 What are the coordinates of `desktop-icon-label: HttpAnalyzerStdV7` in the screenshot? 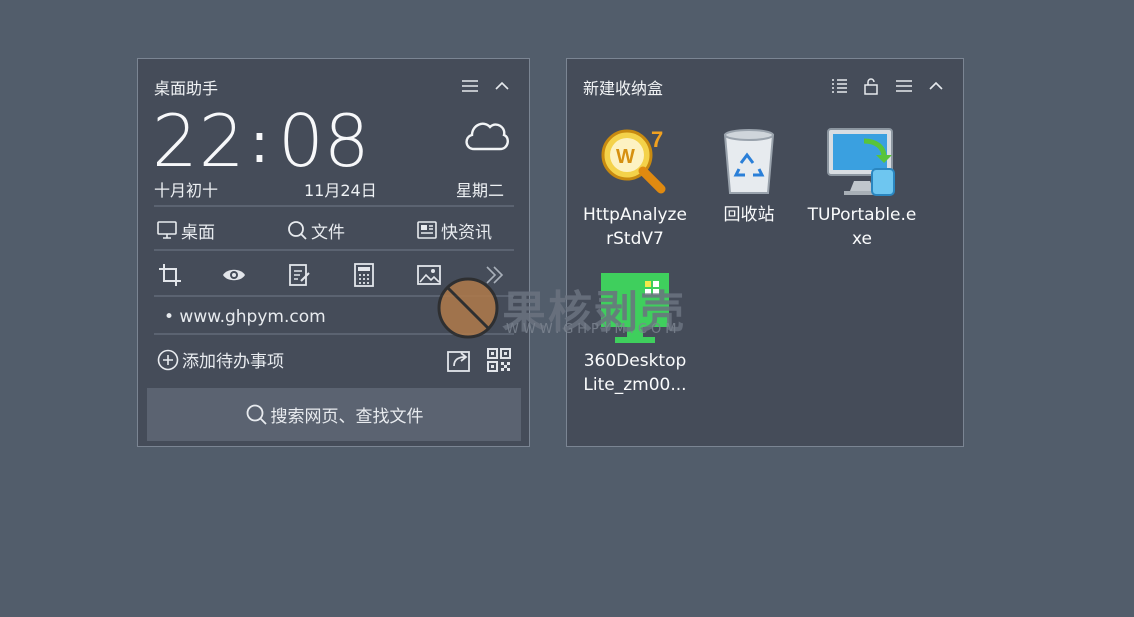 It's located at (635, 227).